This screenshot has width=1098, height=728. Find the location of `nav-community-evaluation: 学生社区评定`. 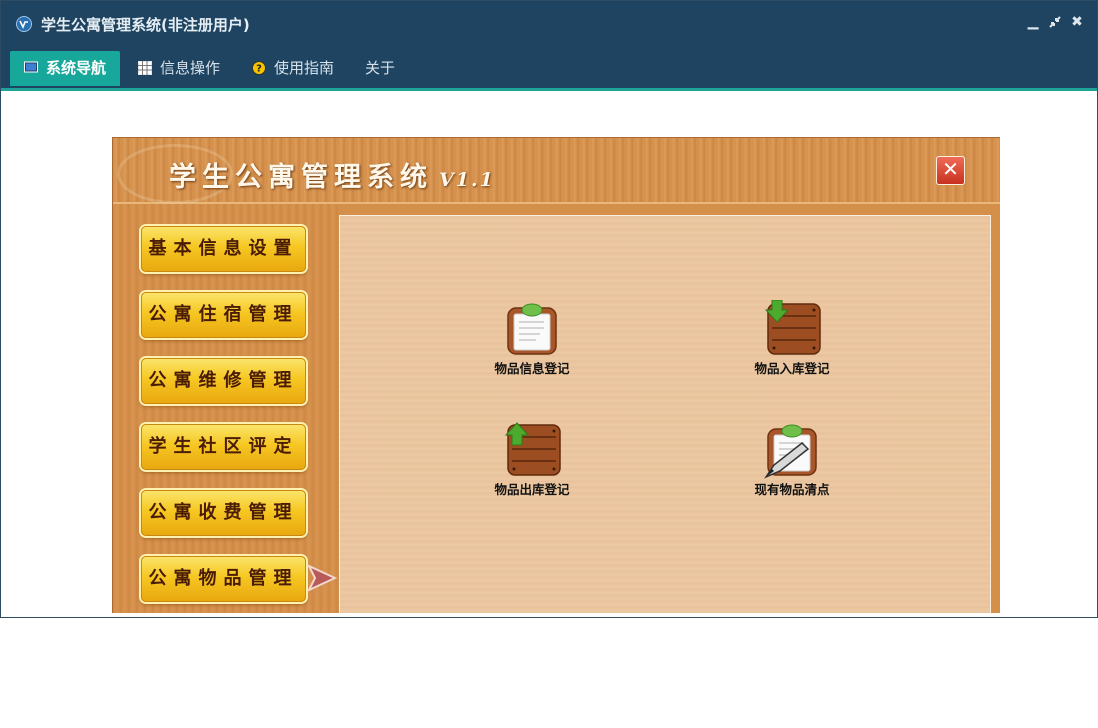

nav-community-evaluation: 学生社区评定 is located at coordinates (223, 447).